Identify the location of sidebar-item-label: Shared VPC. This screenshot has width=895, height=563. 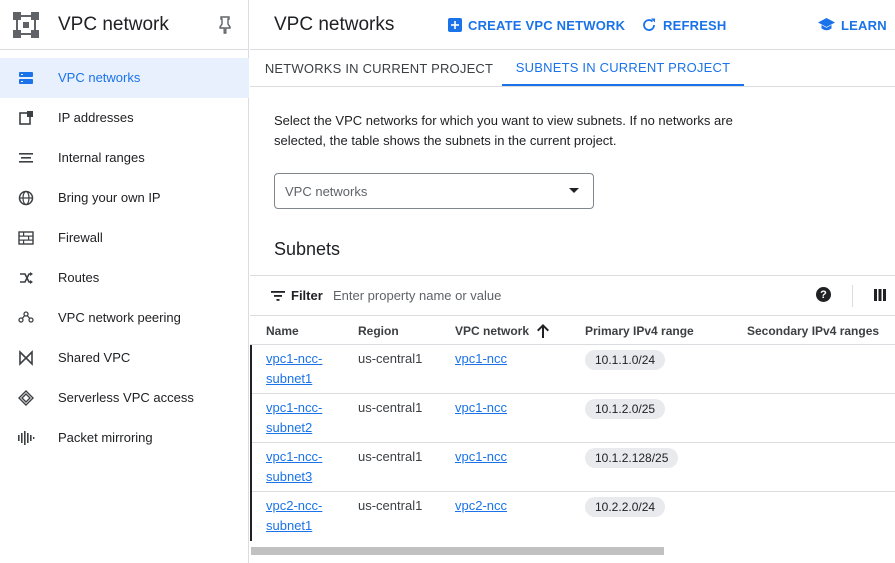
(94, 357).